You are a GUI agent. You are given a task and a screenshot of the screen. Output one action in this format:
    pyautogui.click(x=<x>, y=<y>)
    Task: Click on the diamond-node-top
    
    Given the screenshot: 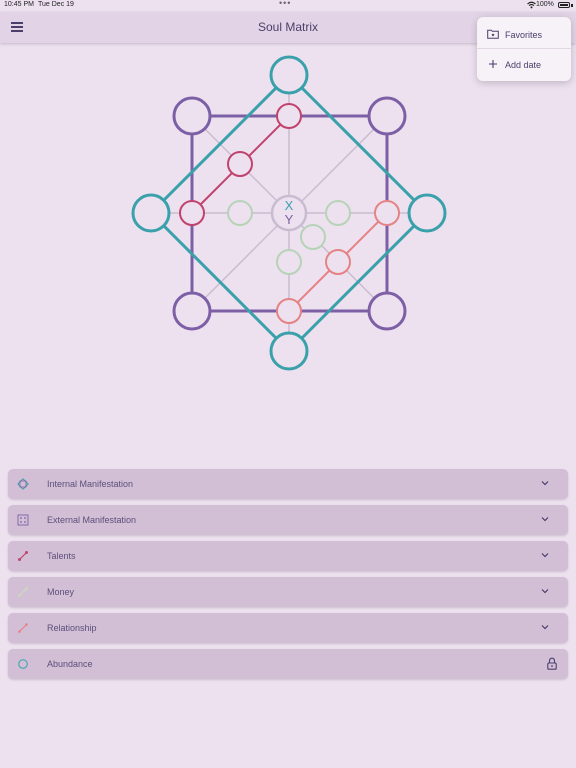 What is the action you would take?
    pyautogui.click(x=289, y=75)
    